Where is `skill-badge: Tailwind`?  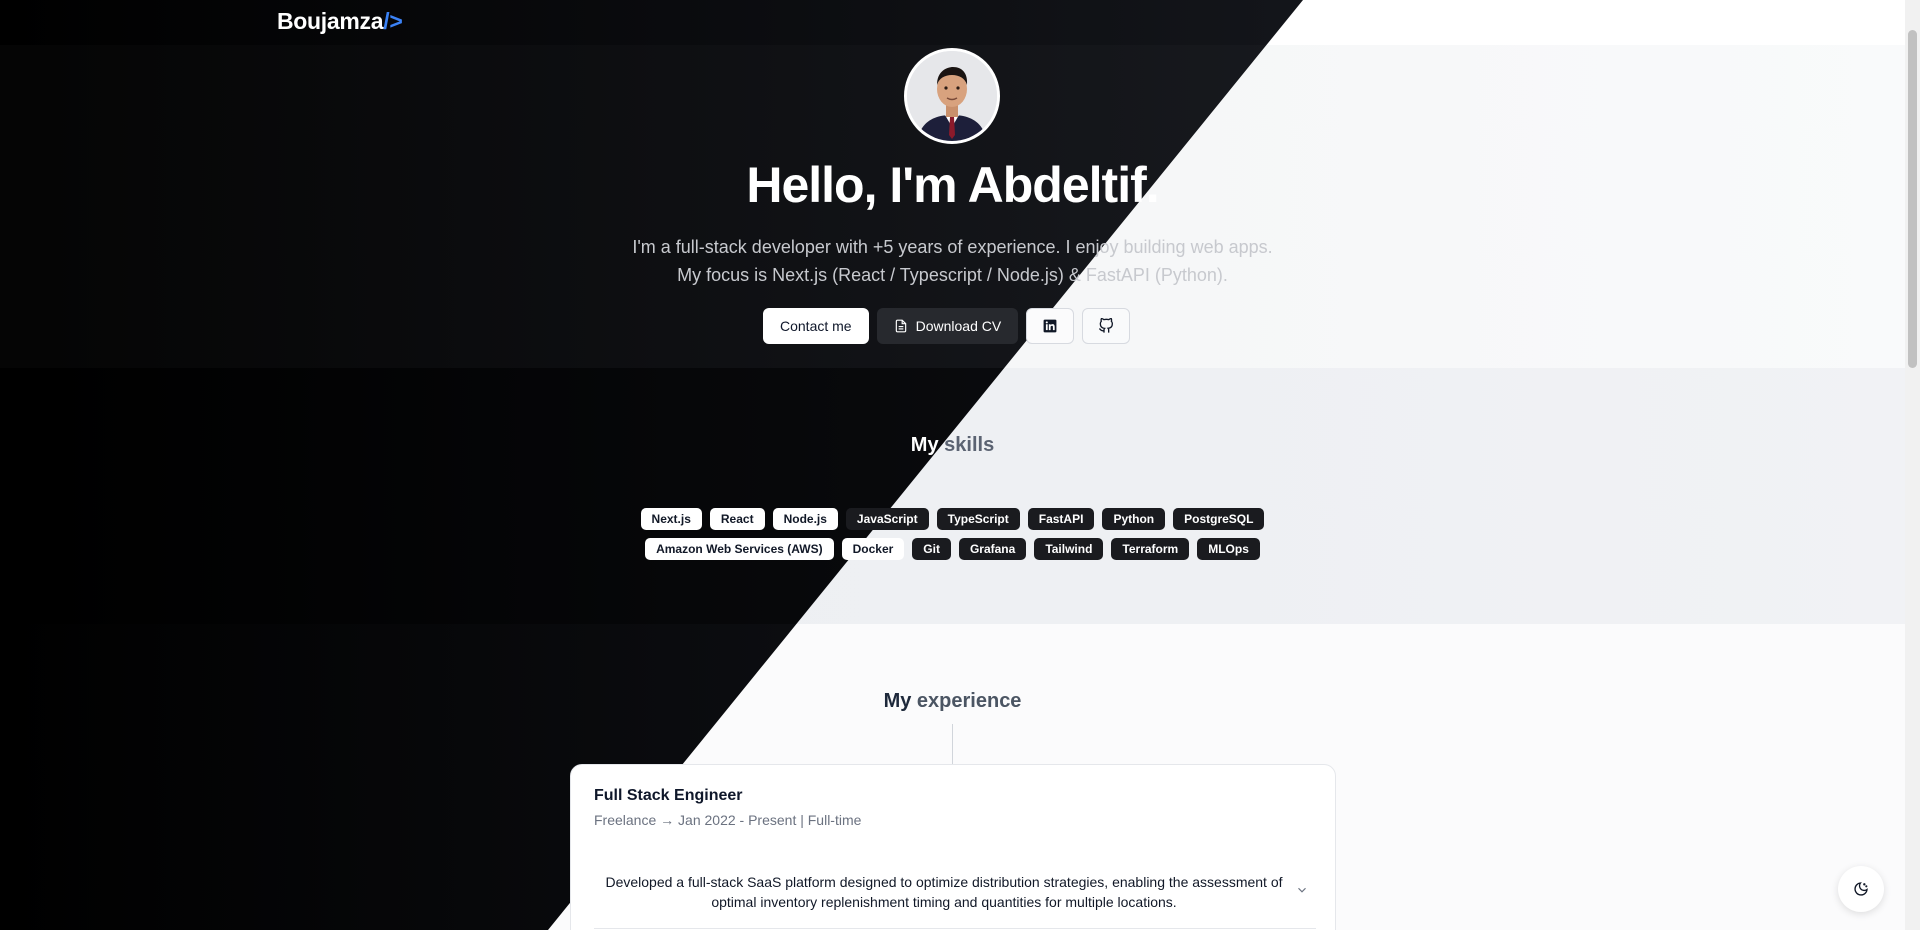
skill-badge: Tailwind is located at coordinates (1069, 549).